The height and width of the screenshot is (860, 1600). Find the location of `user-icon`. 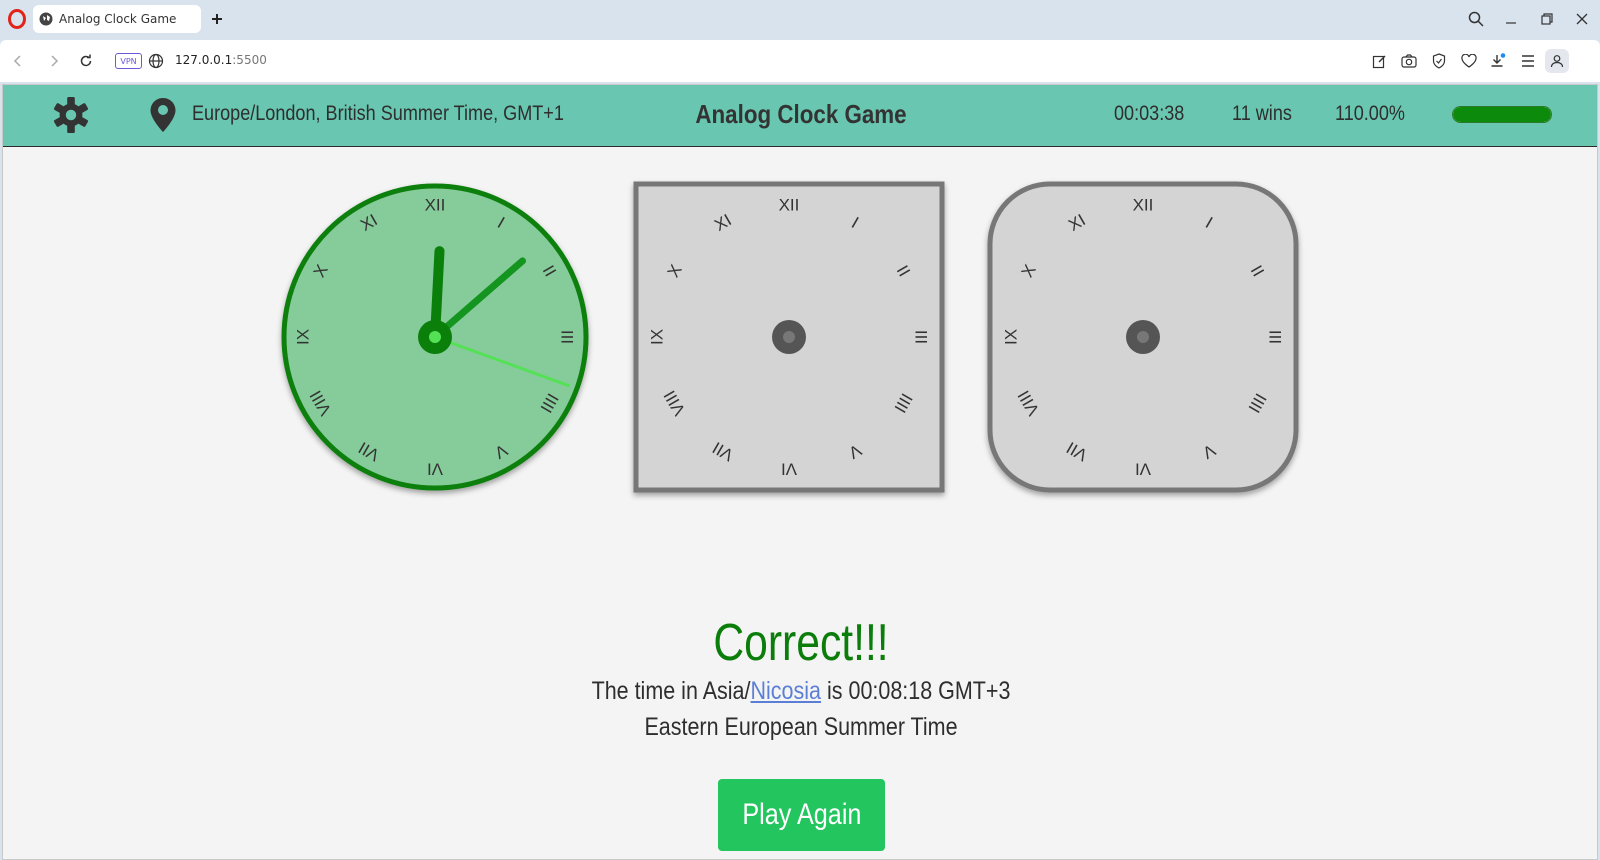

user-icon is located at coordinates (1557, 61).